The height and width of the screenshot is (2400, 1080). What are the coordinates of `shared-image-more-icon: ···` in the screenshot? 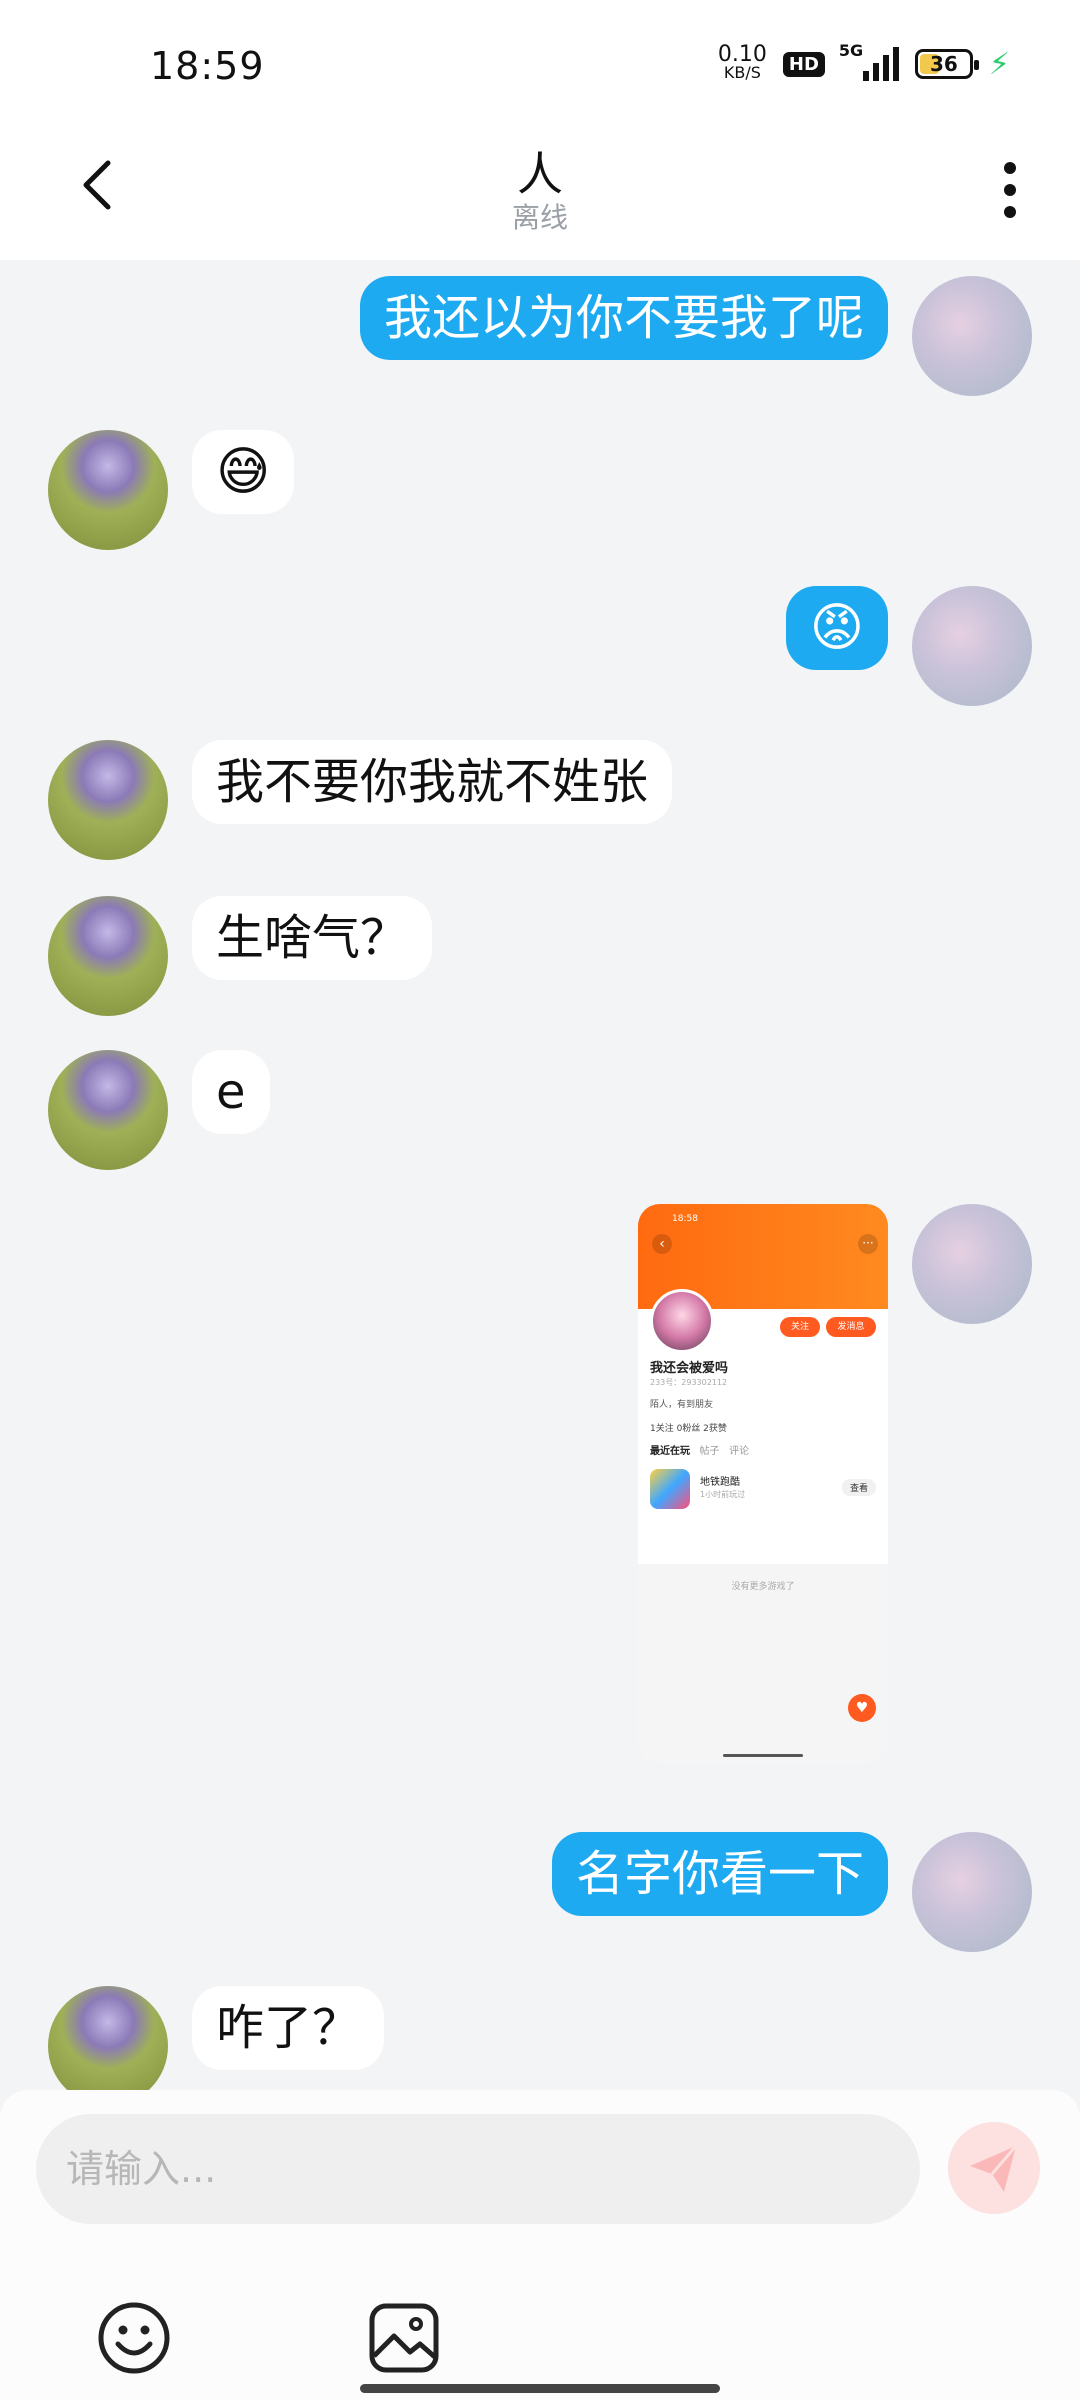 It's located at (868, 1244).